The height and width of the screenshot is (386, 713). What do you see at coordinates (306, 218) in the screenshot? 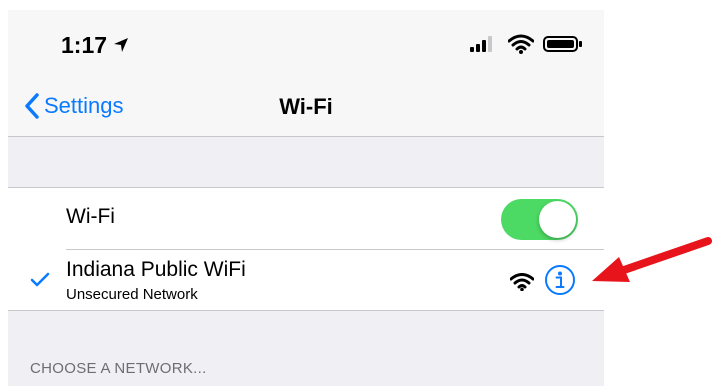
I see `wifi-toggle-row: Wi-Fi` at bounding box center [306, 218].